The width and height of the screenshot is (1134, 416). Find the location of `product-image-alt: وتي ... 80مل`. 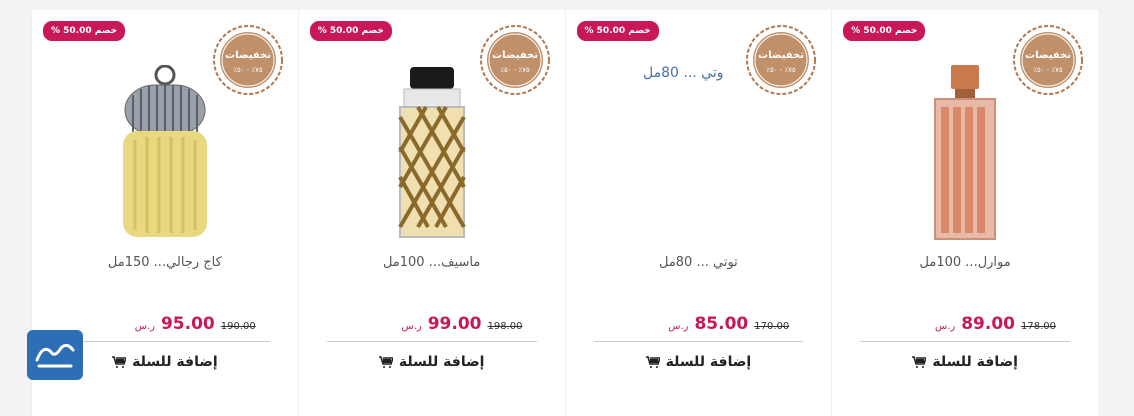

product-image-alt: وتي ... 80مل is located at coordinates (674, 73).